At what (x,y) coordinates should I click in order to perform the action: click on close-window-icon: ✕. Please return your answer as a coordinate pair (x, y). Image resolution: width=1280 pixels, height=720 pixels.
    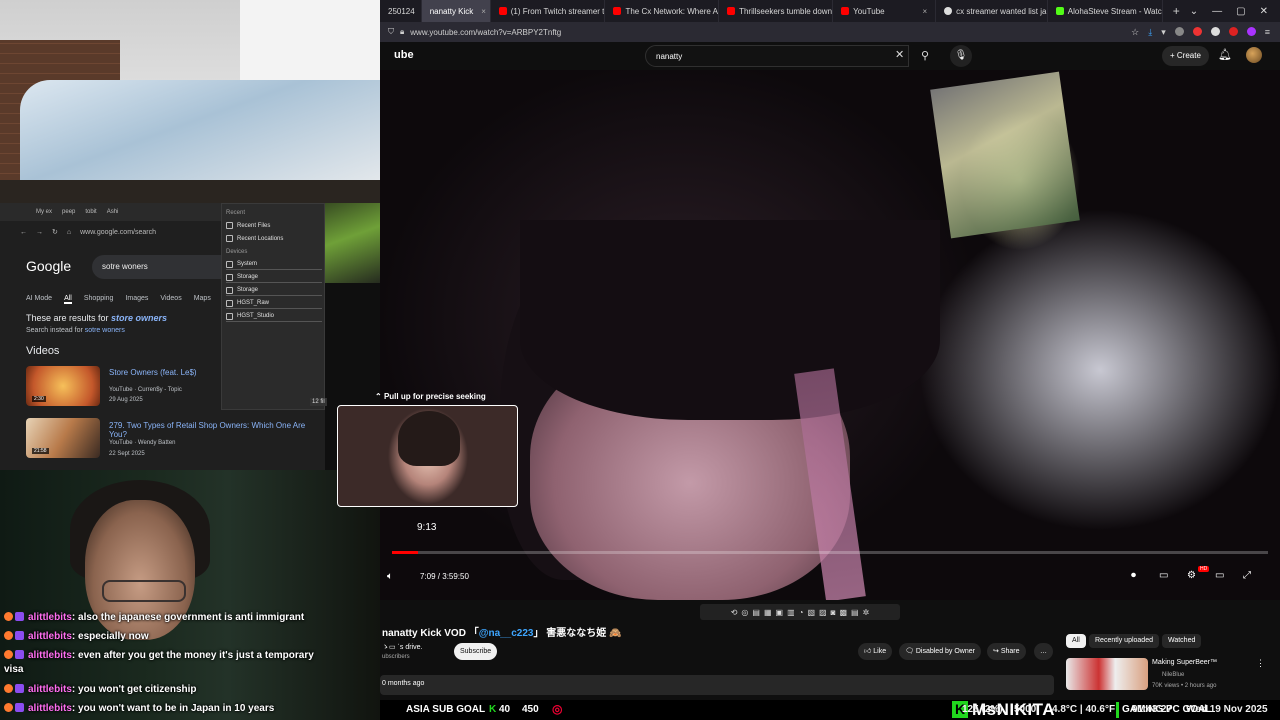
    Looking at the image, I should click on (1264, 11).